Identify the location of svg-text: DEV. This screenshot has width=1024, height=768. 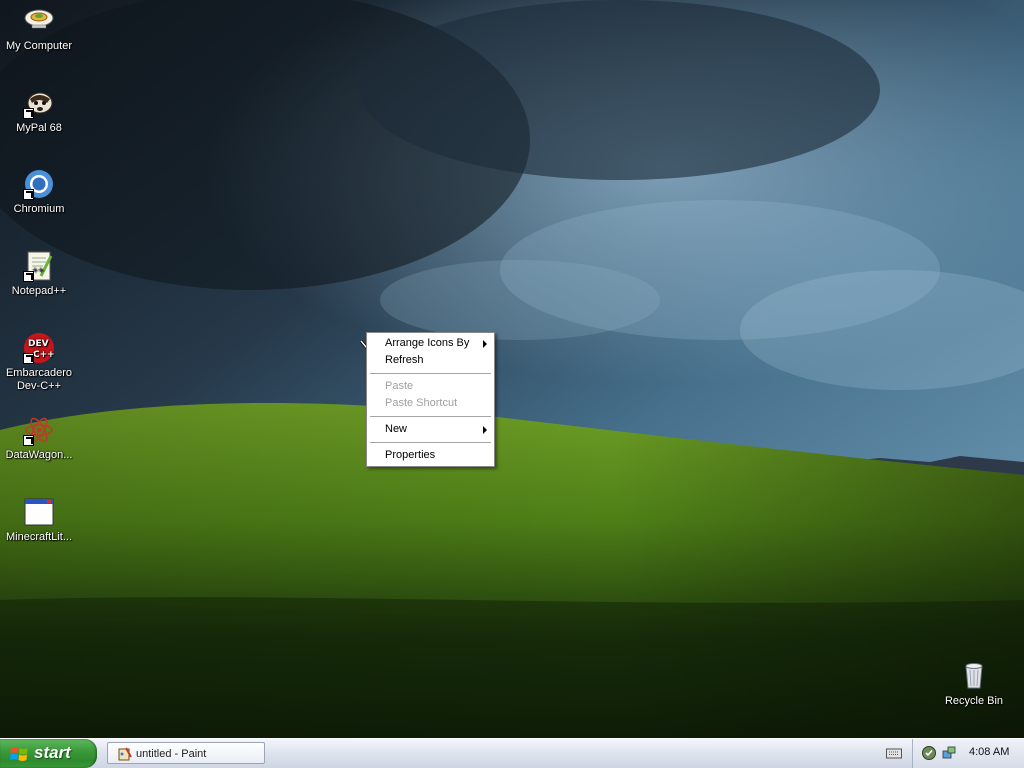
(38, 344).